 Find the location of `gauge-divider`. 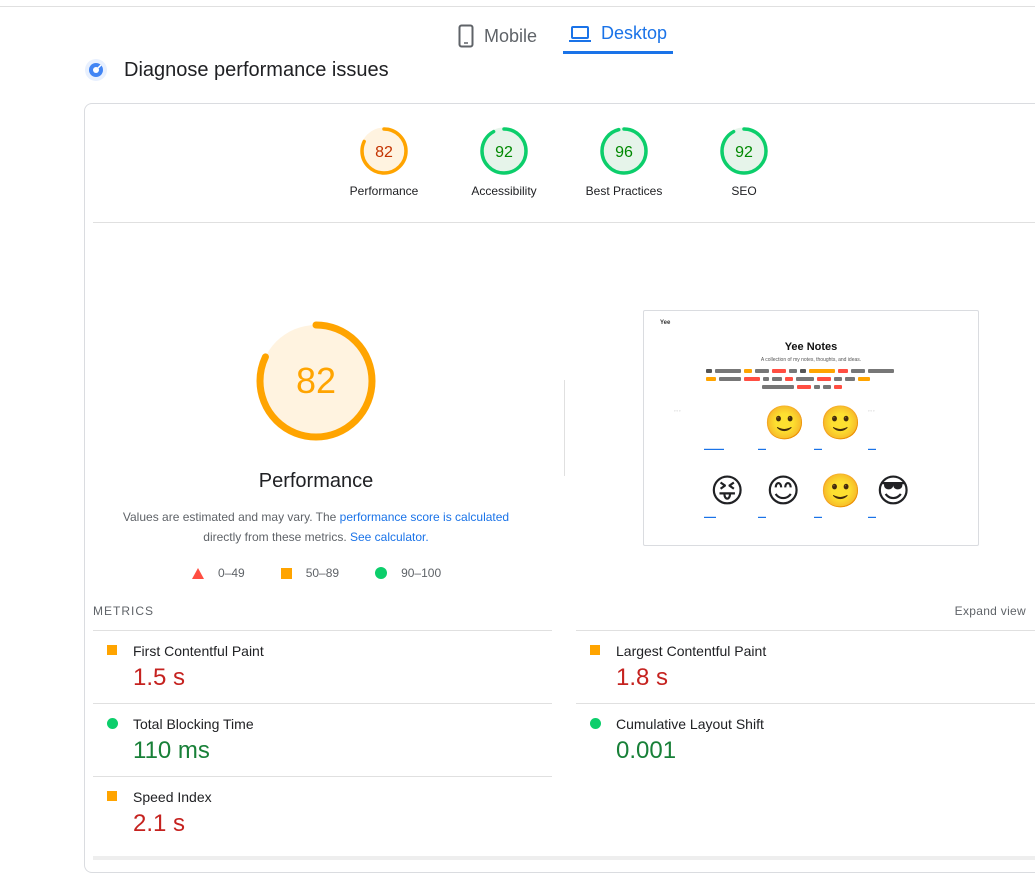

gauge-divider is located at coordinates (564, 222).